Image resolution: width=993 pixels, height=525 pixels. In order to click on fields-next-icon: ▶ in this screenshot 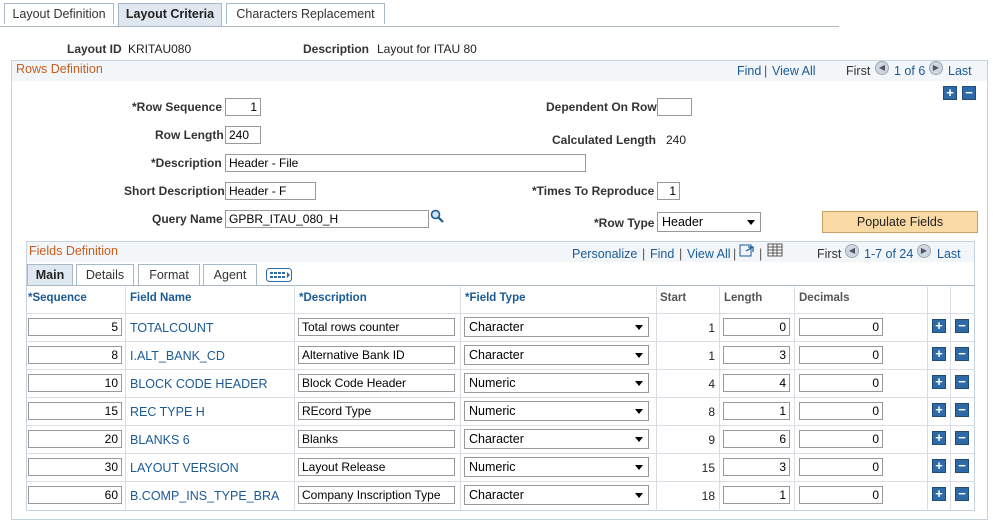, I will do `click(924, 251)`.